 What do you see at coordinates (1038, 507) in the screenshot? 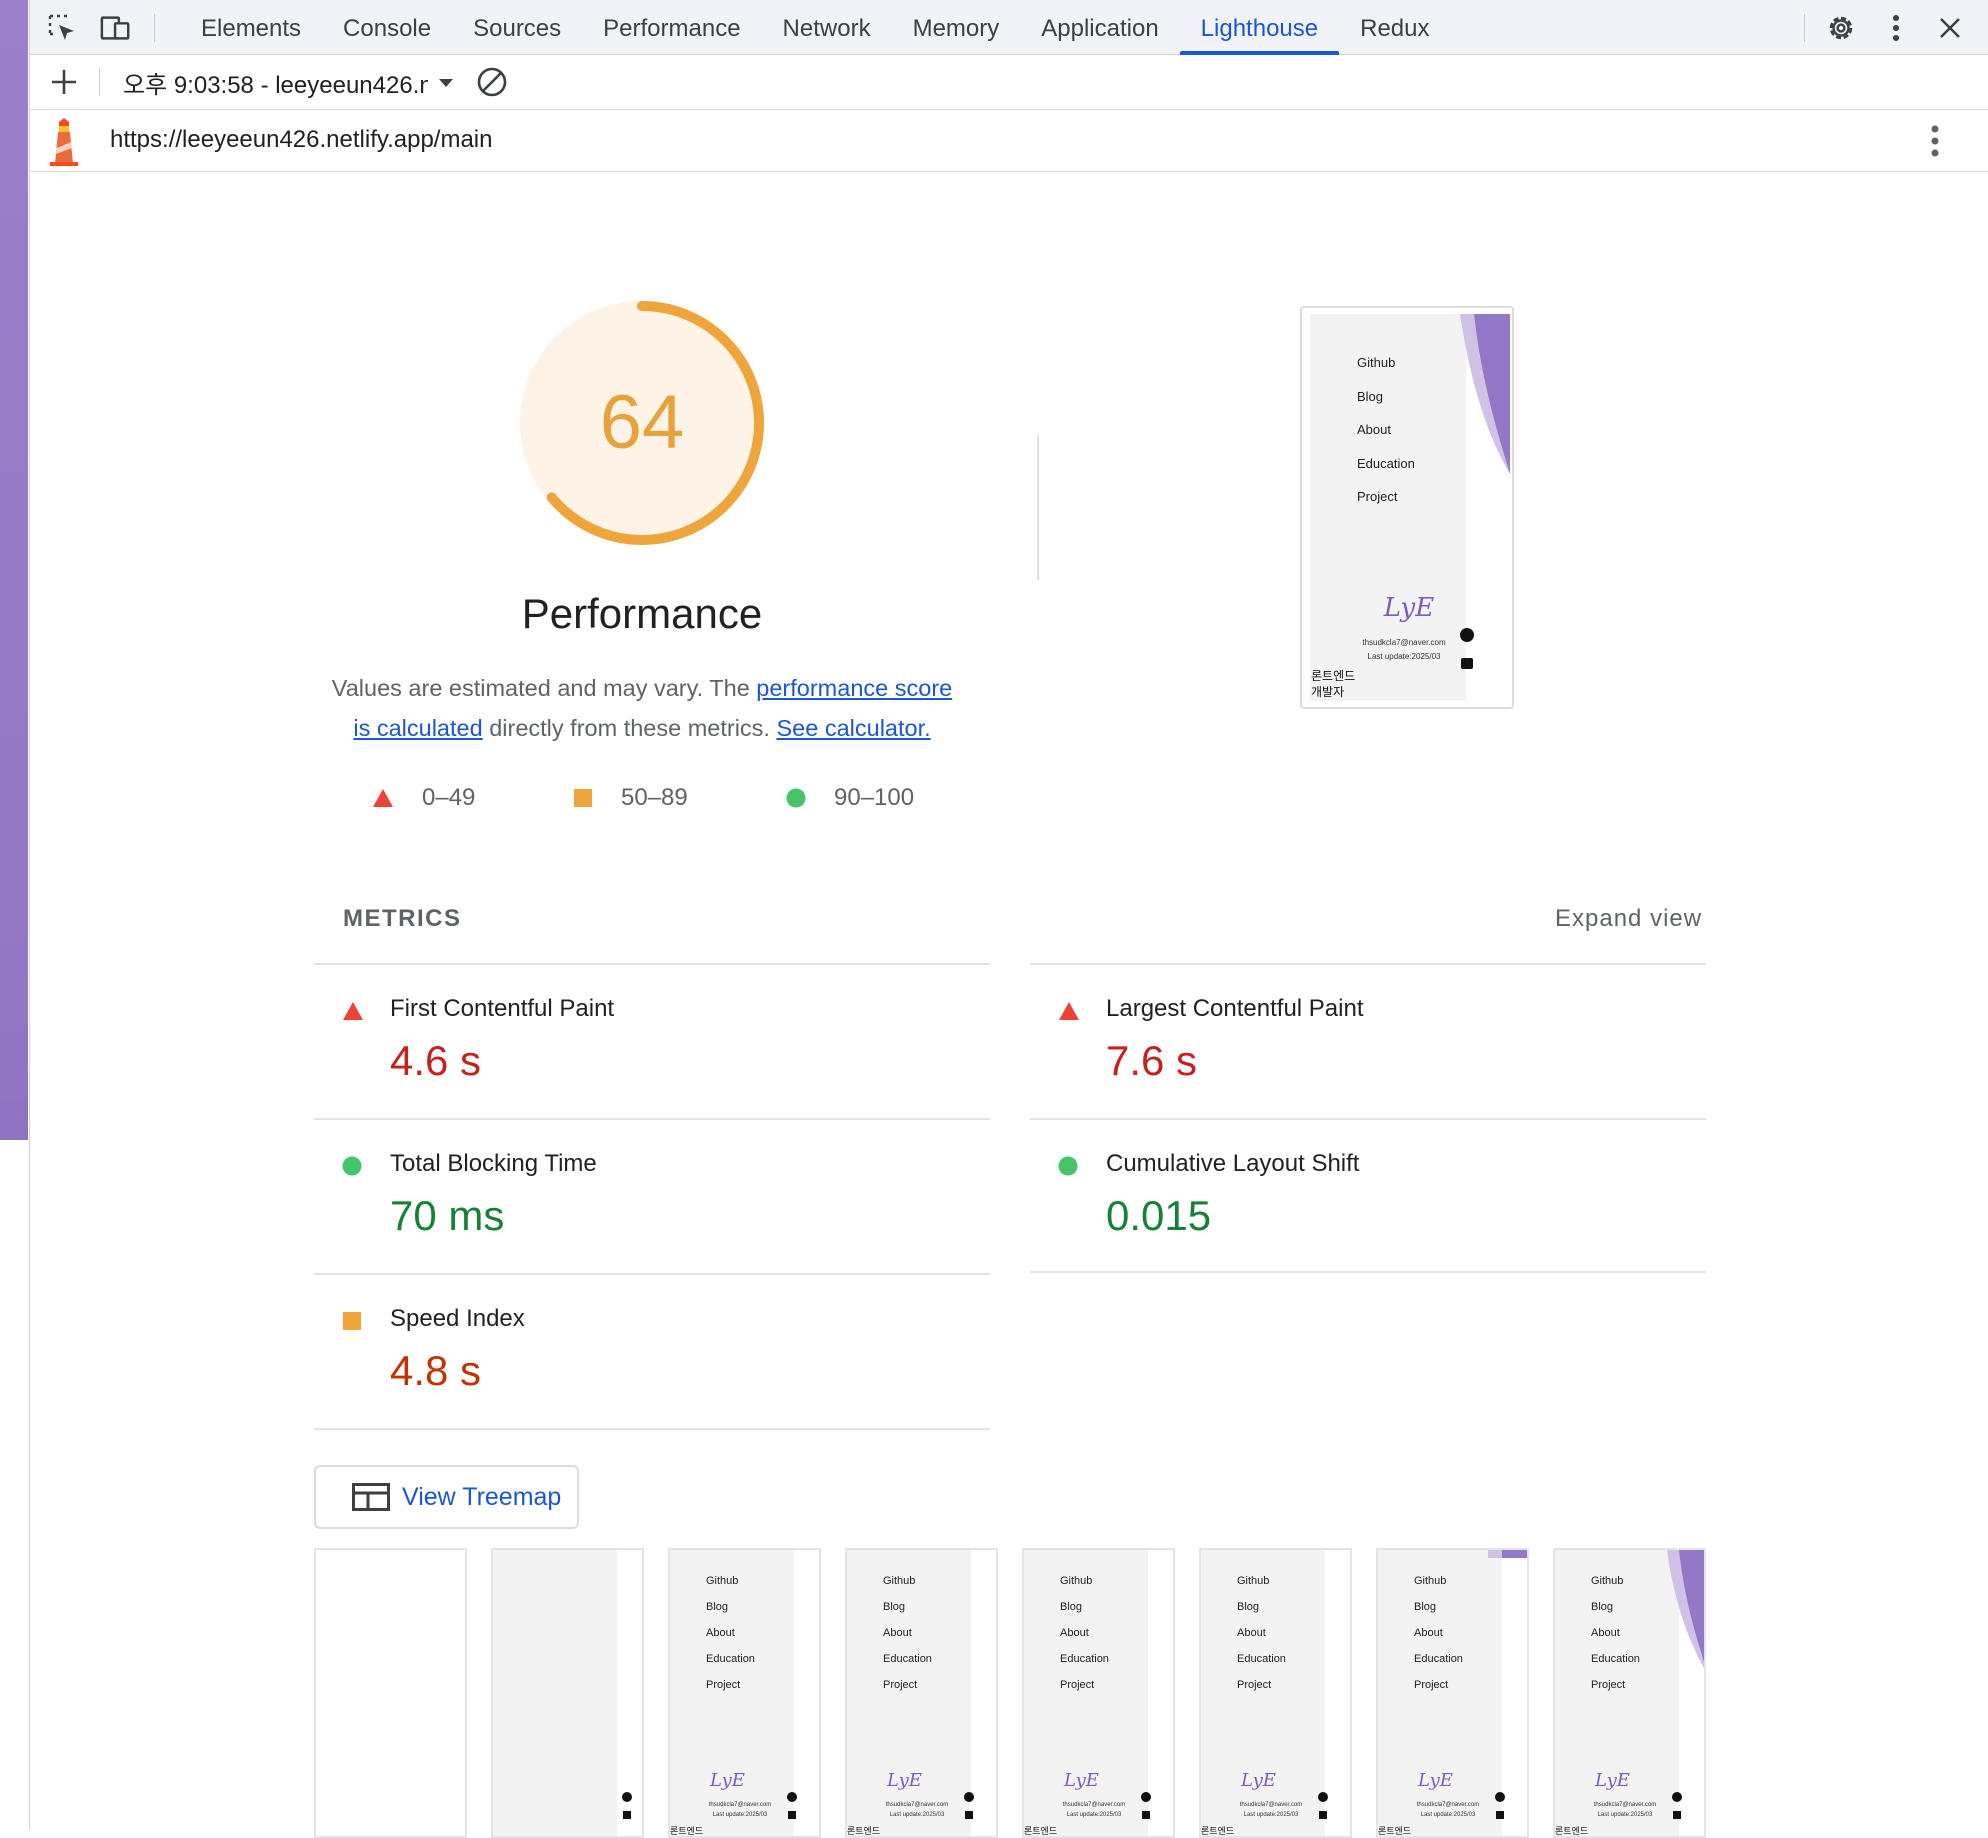
I see `section-divider` at bounding box center [1038, 507].